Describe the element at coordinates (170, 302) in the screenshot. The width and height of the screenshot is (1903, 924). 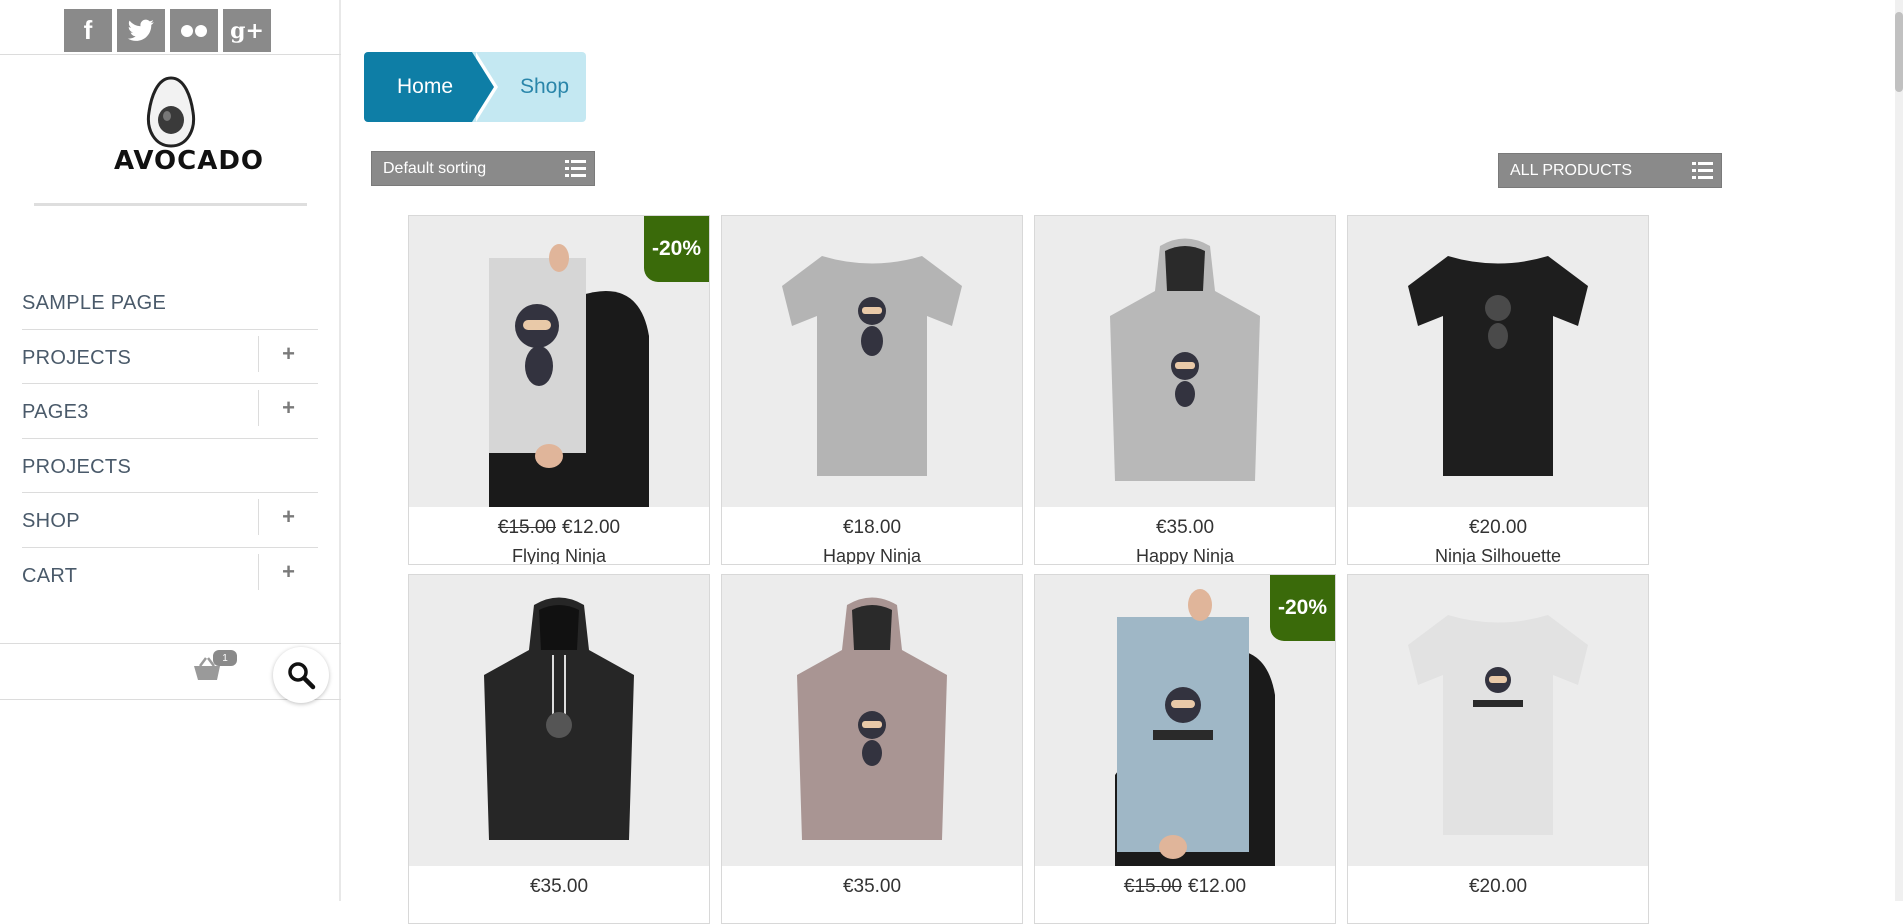
I see `nav-item-sample-page: SAMPLE PAGE` at that location.